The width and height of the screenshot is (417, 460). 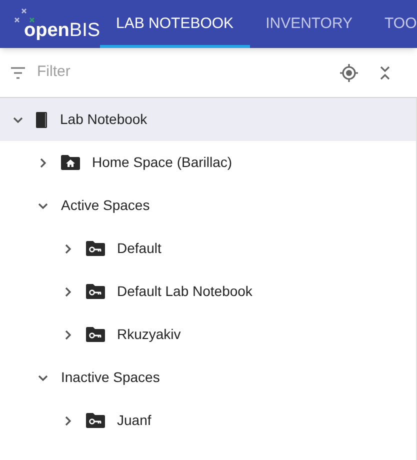 What do you see at coordinates (392, 24) in the screenshot?
I see `nav-tab: TOO` at bounding box center [392, 24].